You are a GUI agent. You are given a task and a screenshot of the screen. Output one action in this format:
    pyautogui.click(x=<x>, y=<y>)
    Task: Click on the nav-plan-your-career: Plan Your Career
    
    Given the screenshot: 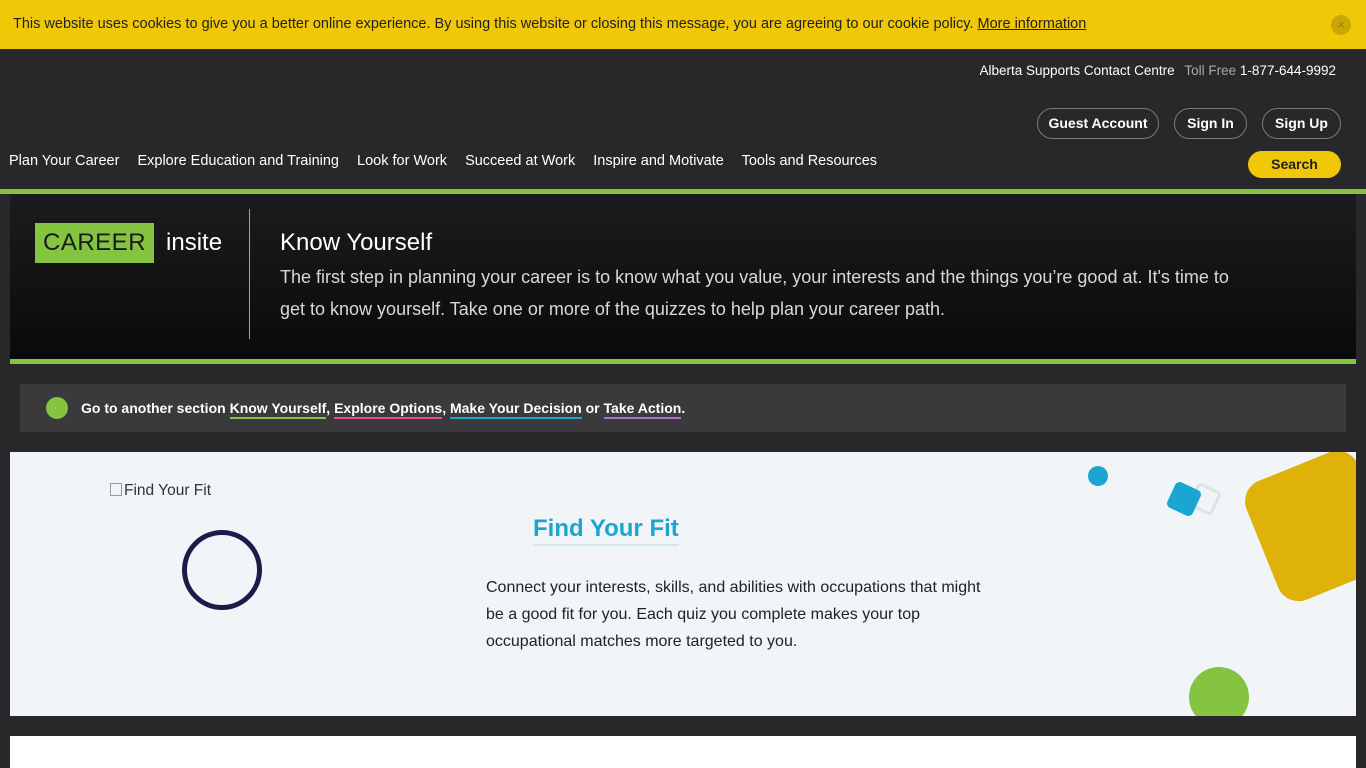 What is the action you would take?
    pyautogui.click(x=64, y=161)
    